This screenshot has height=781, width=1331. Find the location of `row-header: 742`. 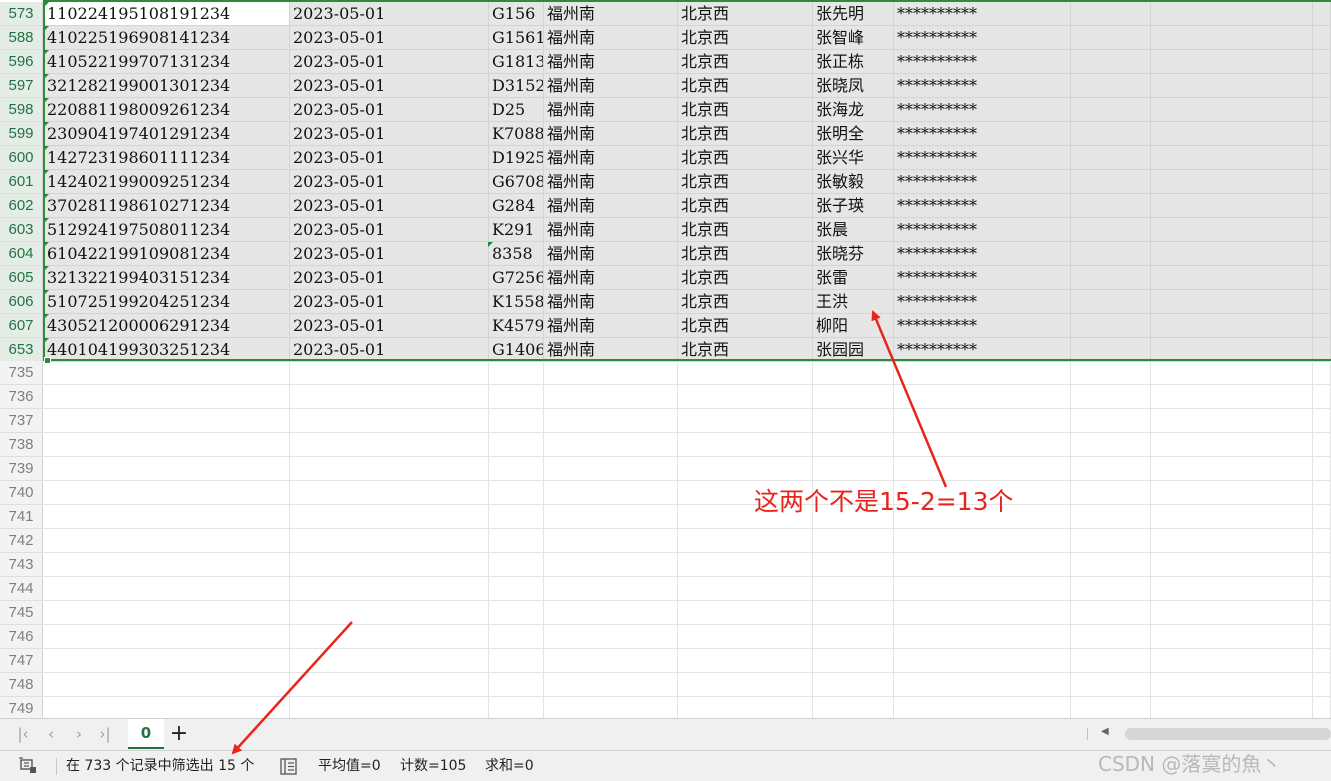

row-header: 742 is located at coordinates (21, 541).